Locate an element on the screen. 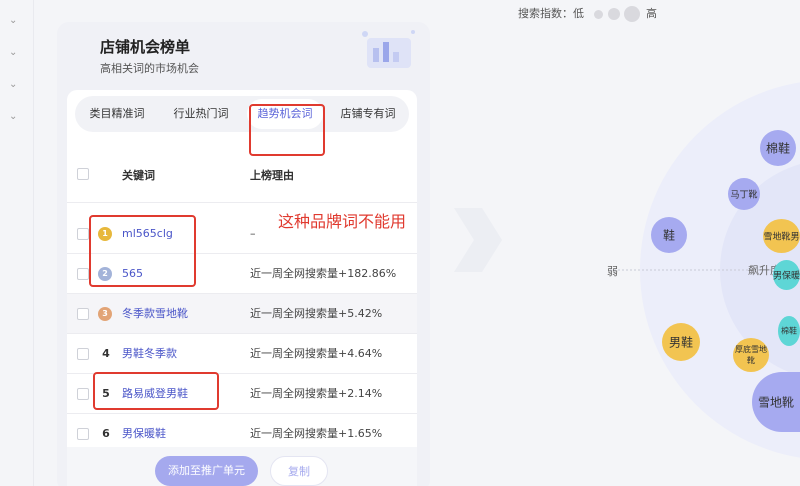 This screenshot has width=800, height=486. panel-title: 店铺机会榜单 is located at coordinates (145, 47).